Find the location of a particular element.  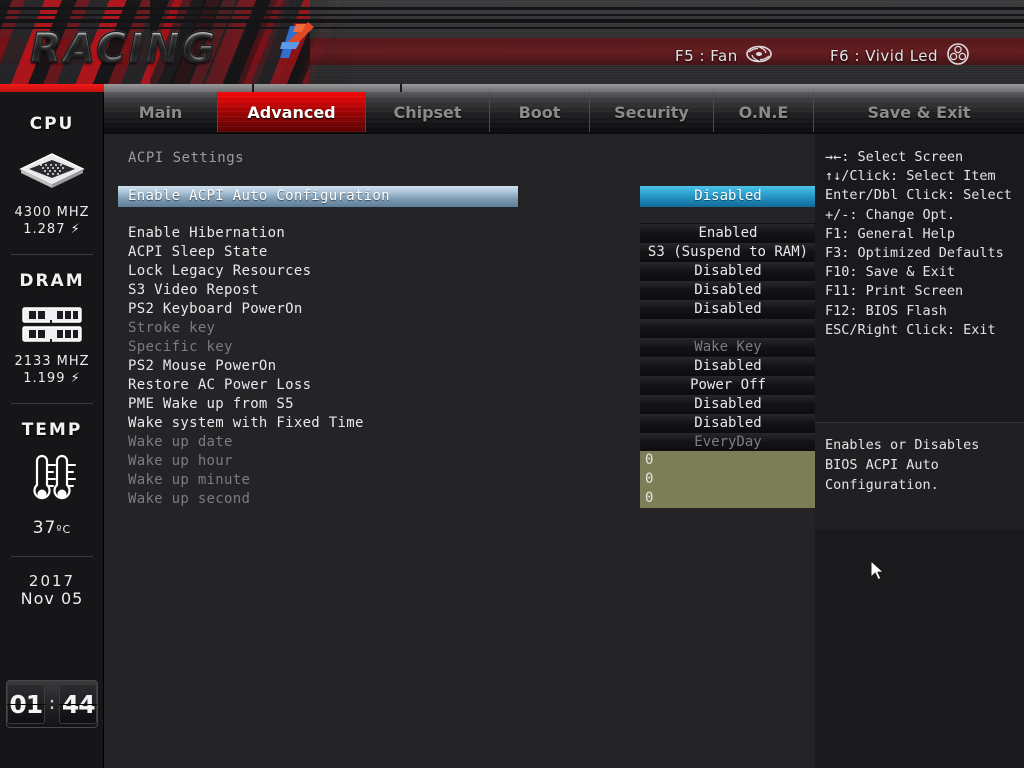

header-banner: RACING F5 : Fan F6: Vivid Led is located at coordinates (512, 46).